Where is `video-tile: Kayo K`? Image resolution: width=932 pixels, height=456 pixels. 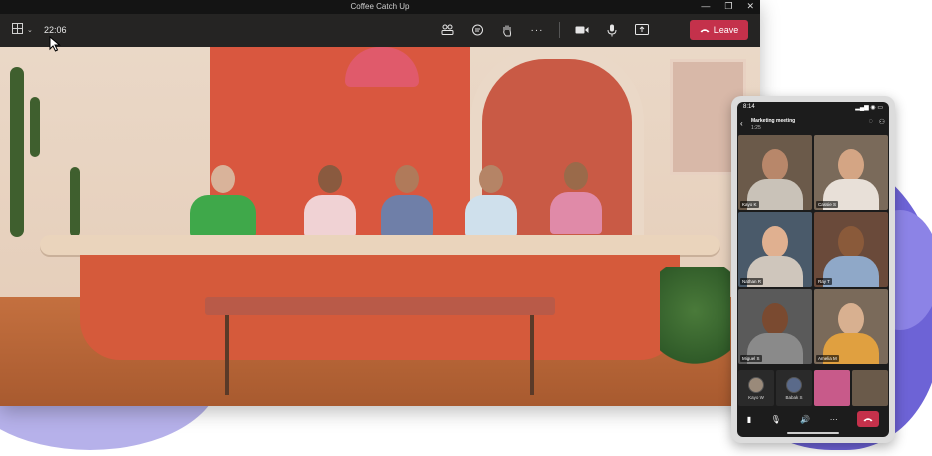 video-tile: Kayo K is located at coordinates (775, 172).